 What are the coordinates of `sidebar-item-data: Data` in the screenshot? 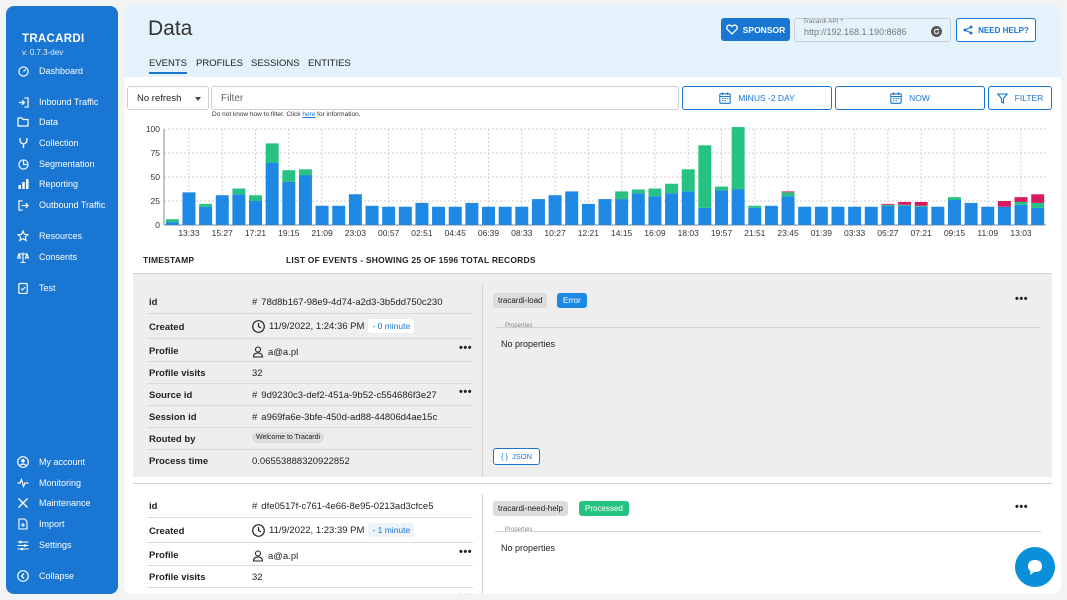 It's located at (66, 122).